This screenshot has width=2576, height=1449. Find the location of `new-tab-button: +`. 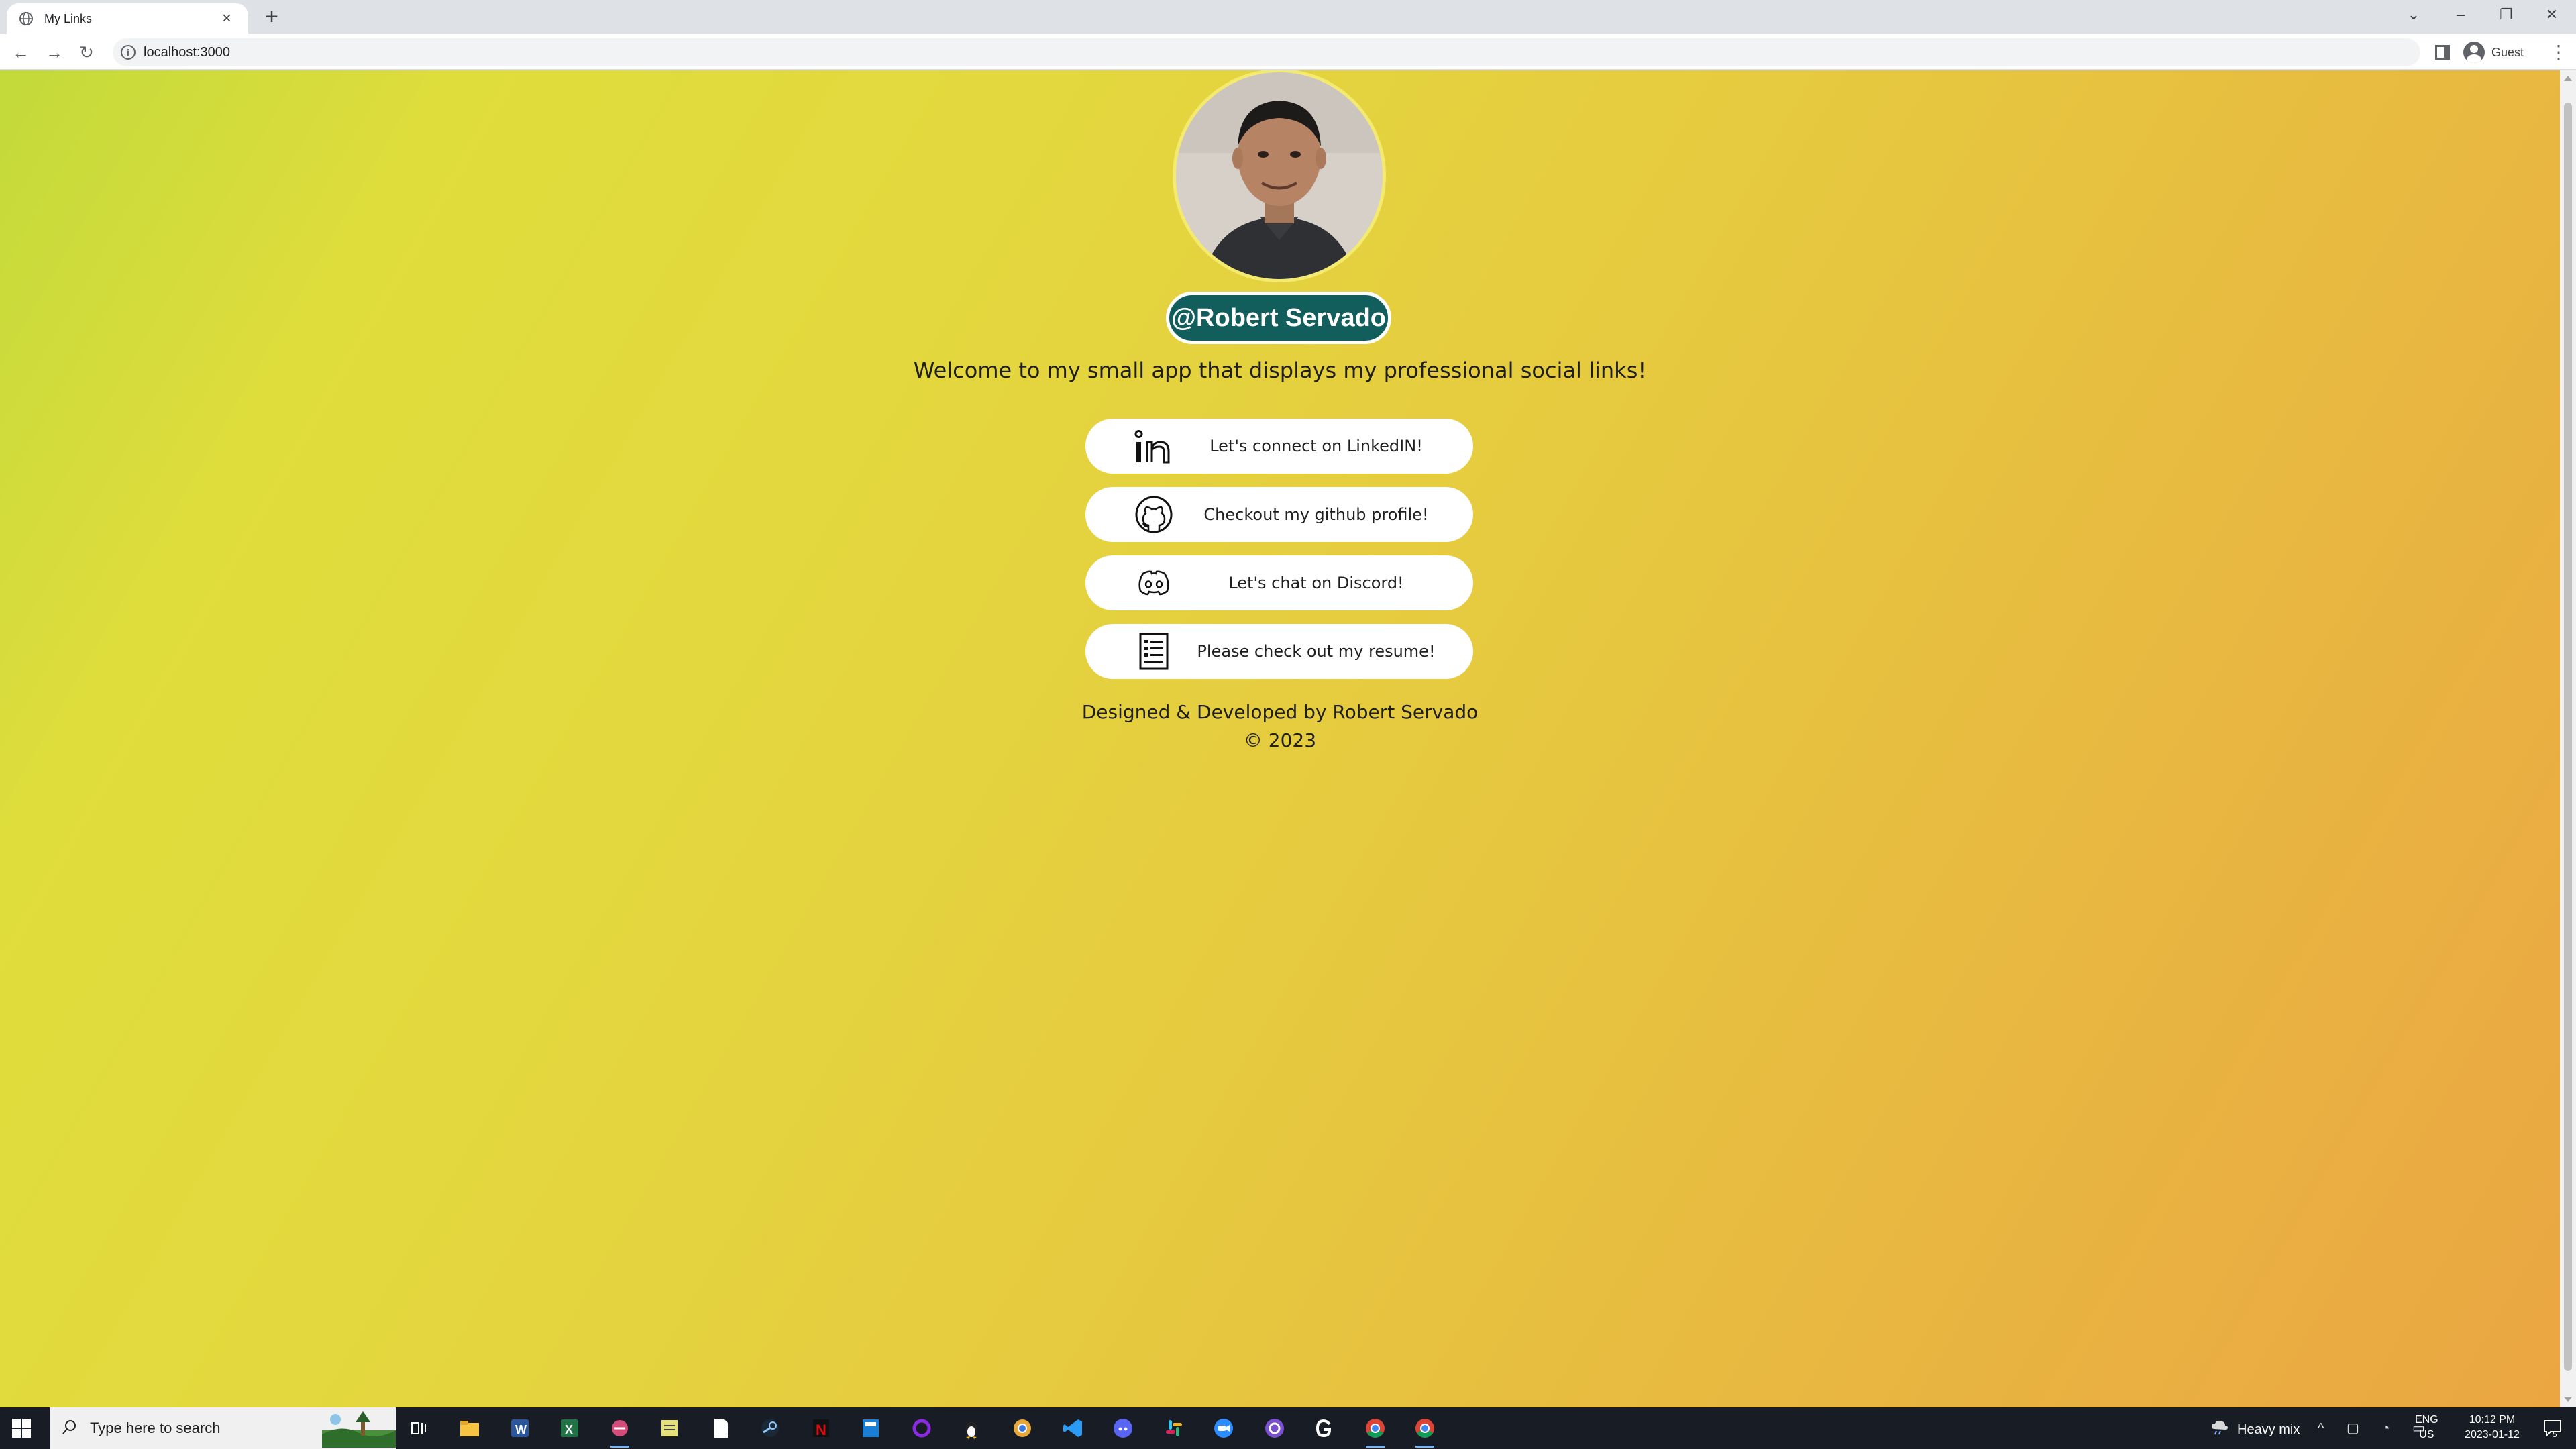

new-tab-button: + is located at coordinates (271, 16).